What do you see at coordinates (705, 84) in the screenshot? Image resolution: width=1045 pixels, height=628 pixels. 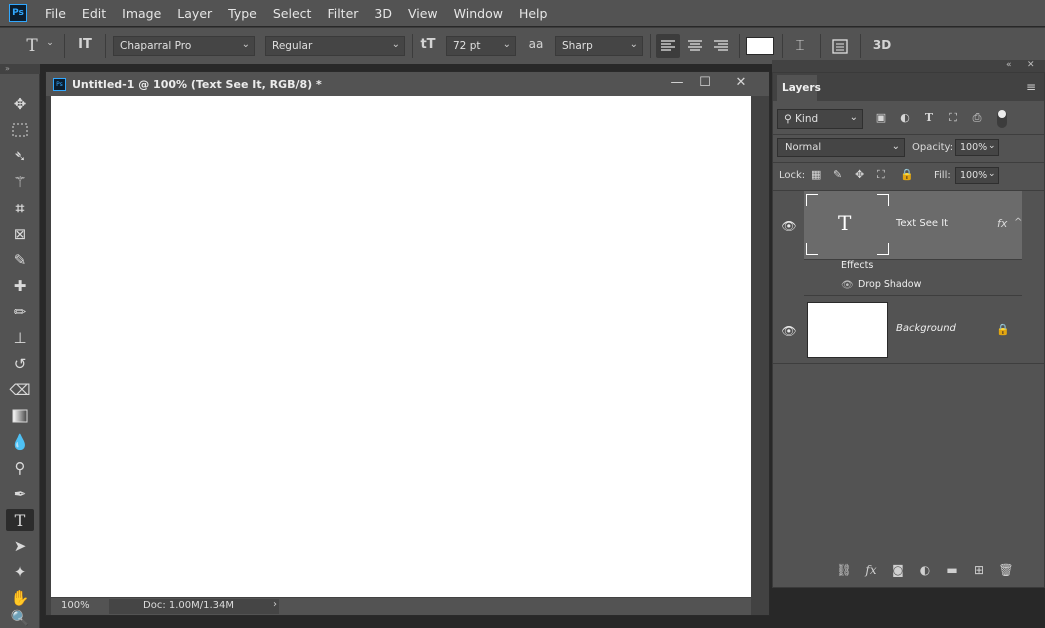 I see `maximize-button: ☐` at bounding box center [705, 84].